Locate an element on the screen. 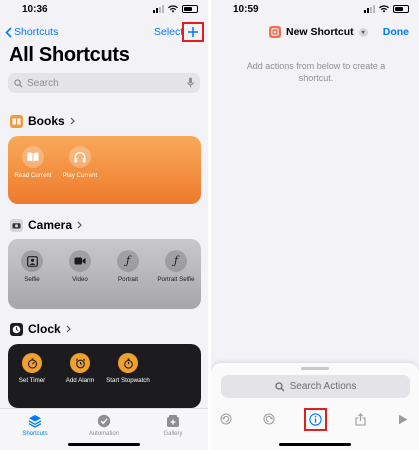  shortcut-video: Video is located at coordinates (80, 266).